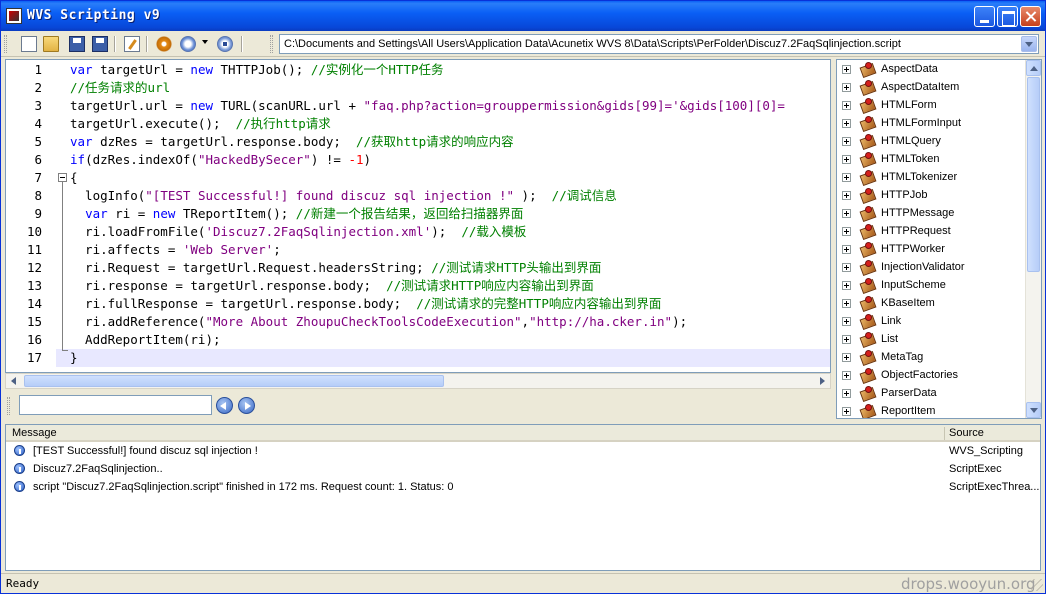 The height and width of the screenshot is (594, 1046). Describe the element at coordinates (932, 321) in the screenshot. I see `tree-item: Link` at that location.